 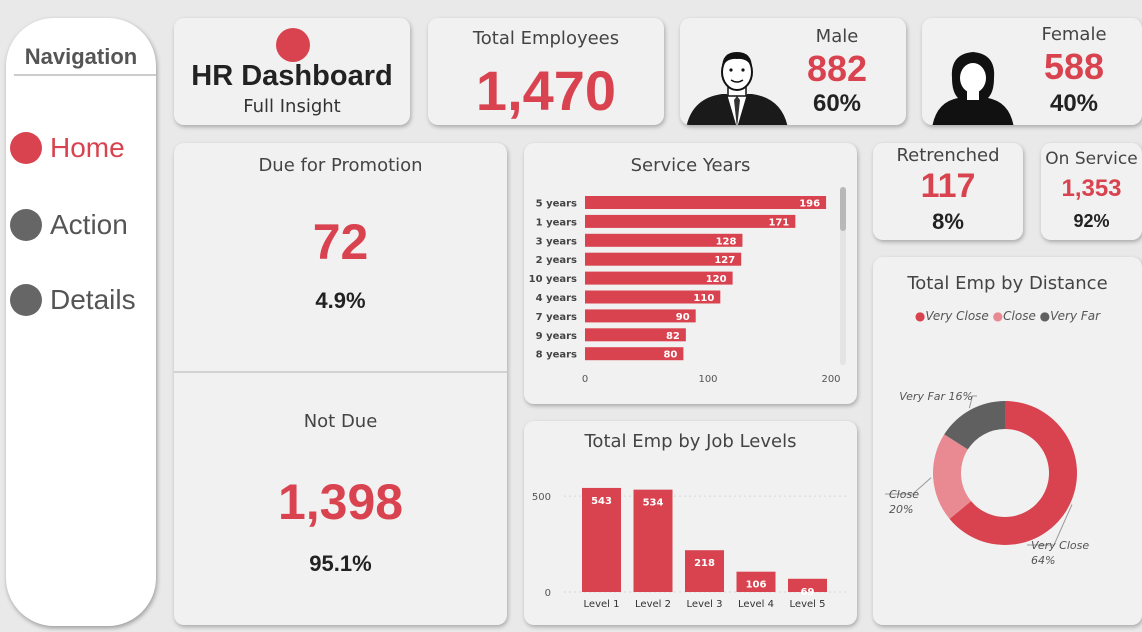 I want to click on on-service-pct: 92%, so click(x=1091, y=221).